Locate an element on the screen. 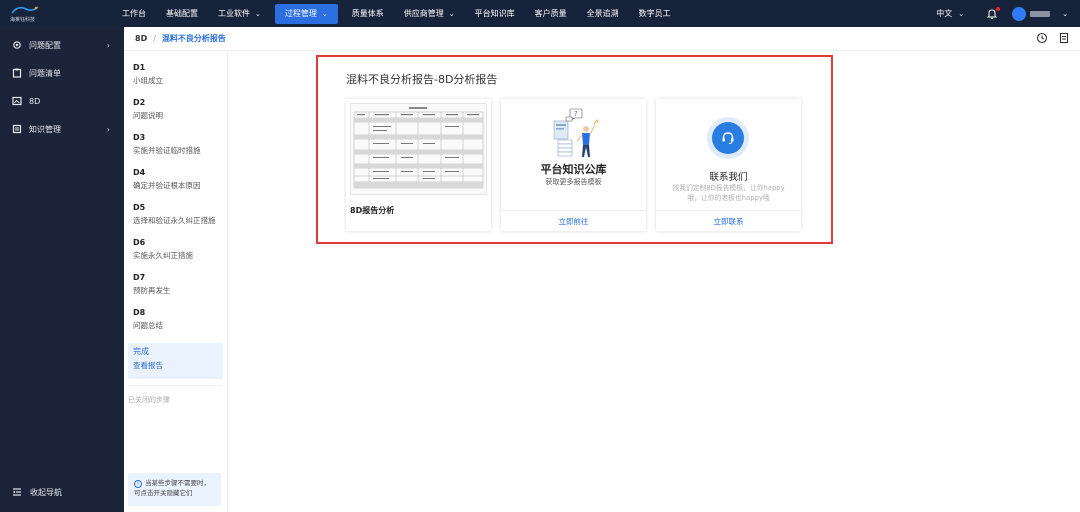 The width and height of the screenshot is (1080, 512). step-item-complete: 完成 查看报告 is located at coordinates (175, 361).